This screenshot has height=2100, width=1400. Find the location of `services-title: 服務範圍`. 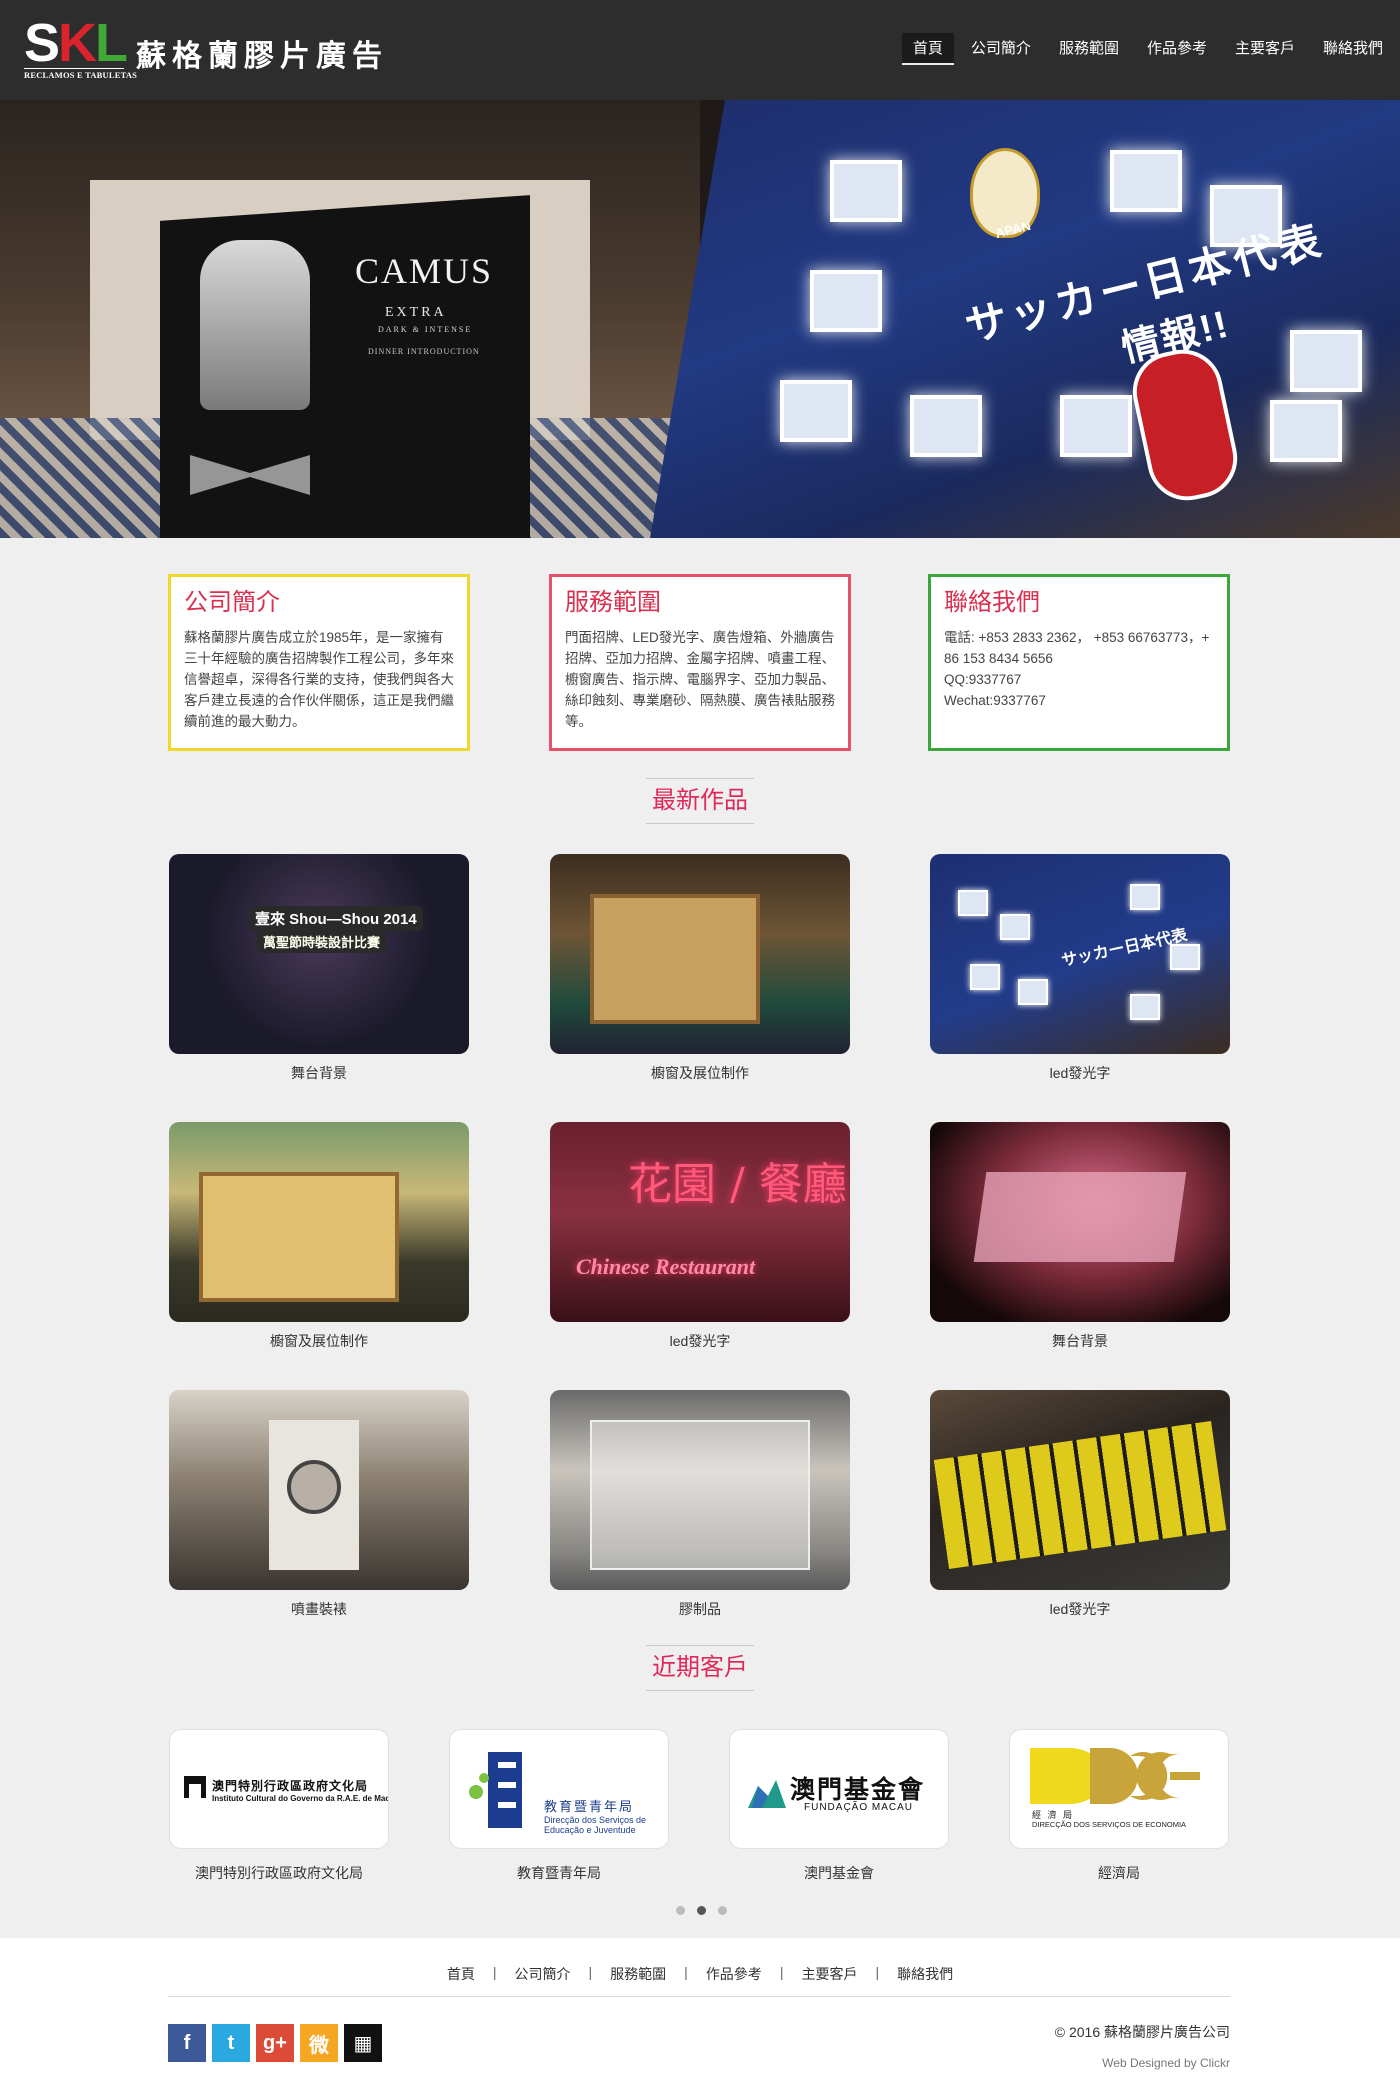

services-title: 服務範圍 is located at coordinates (700, 603).